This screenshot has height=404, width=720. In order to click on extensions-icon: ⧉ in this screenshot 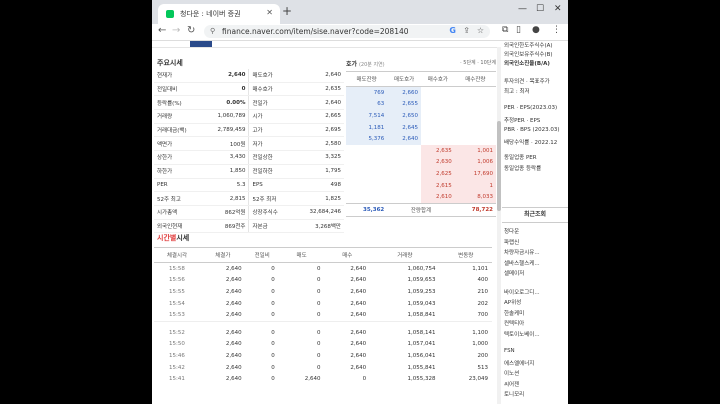, I will do `click(505, 30)`.